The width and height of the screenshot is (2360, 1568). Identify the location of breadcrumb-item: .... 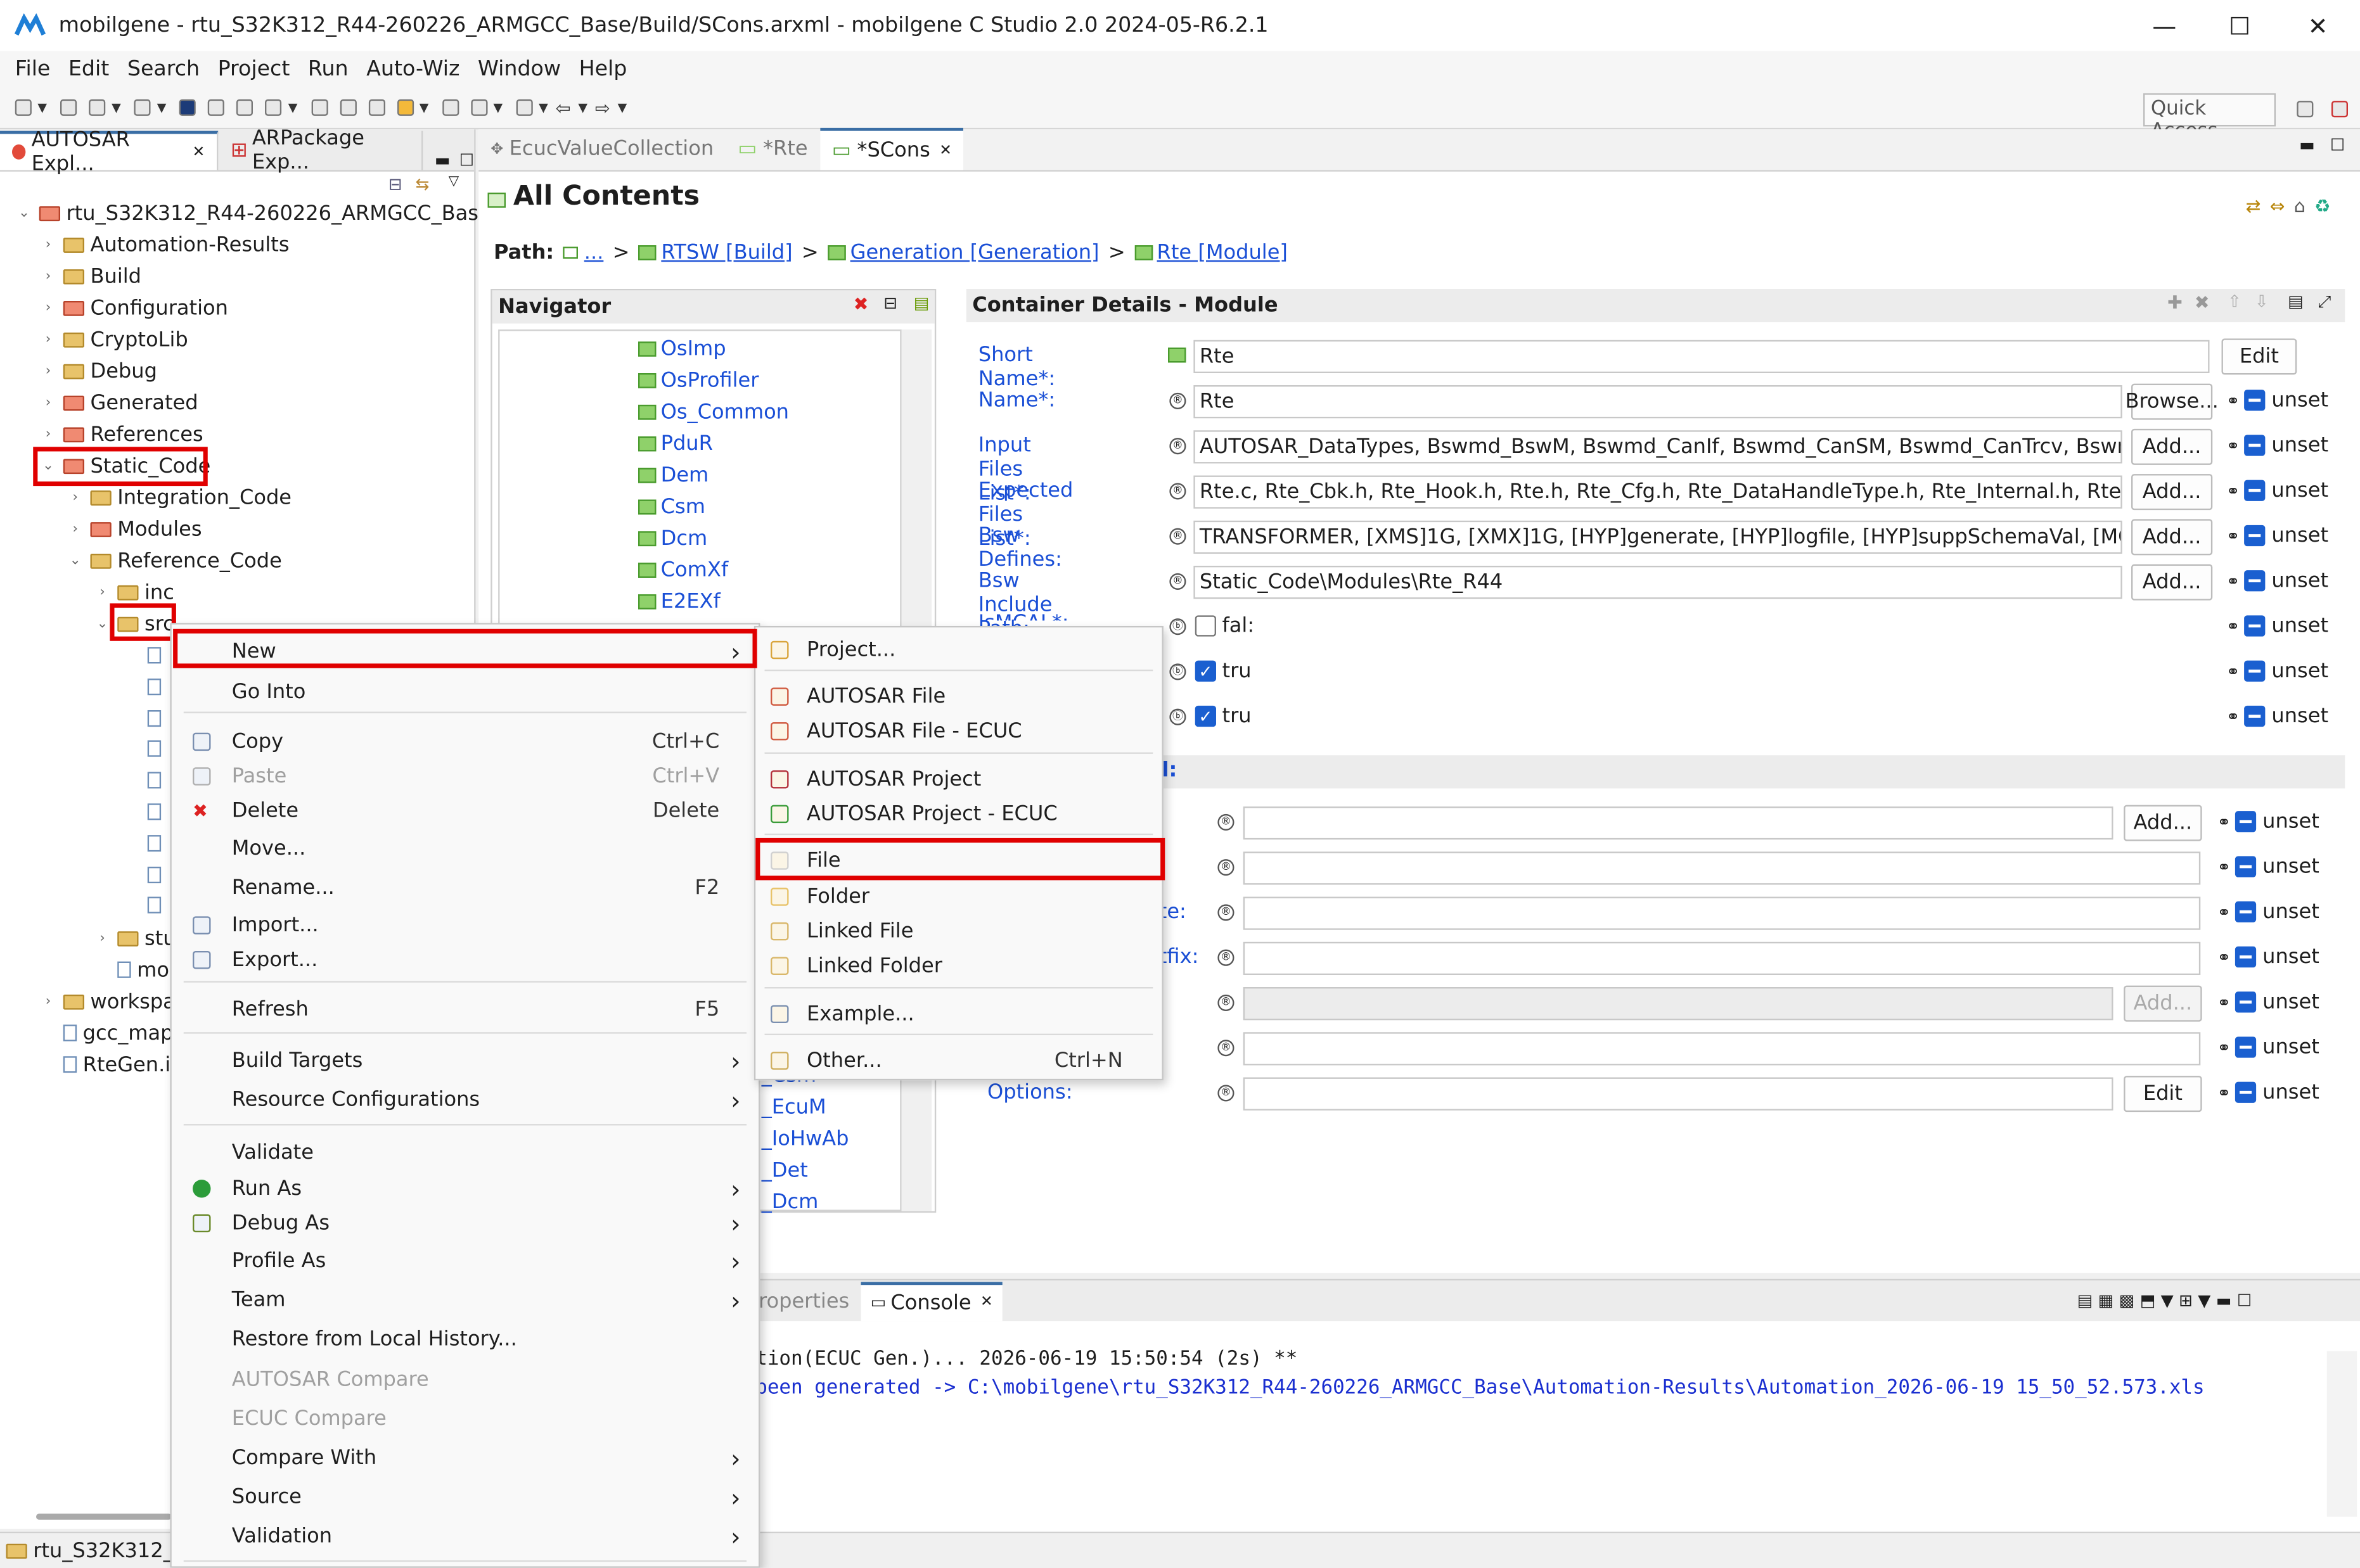
(594, 253).